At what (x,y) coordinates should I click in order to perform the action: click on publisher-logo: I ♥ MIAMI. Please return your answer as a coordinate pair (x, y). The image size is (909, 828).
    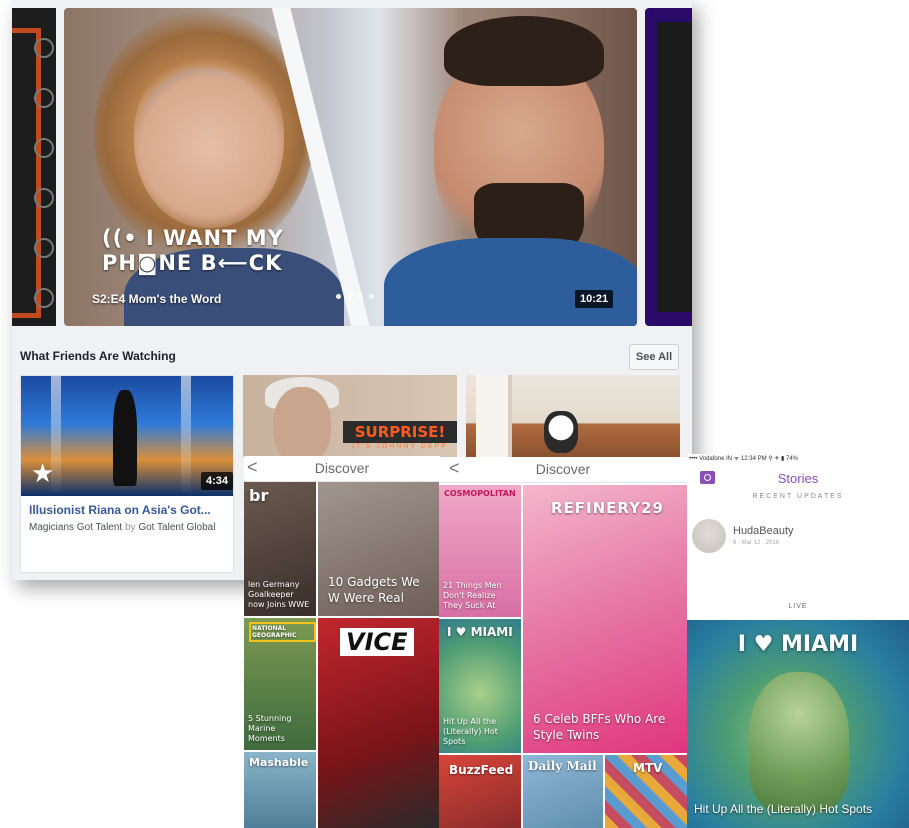
    Looking at the image, I should click on (480, 632).